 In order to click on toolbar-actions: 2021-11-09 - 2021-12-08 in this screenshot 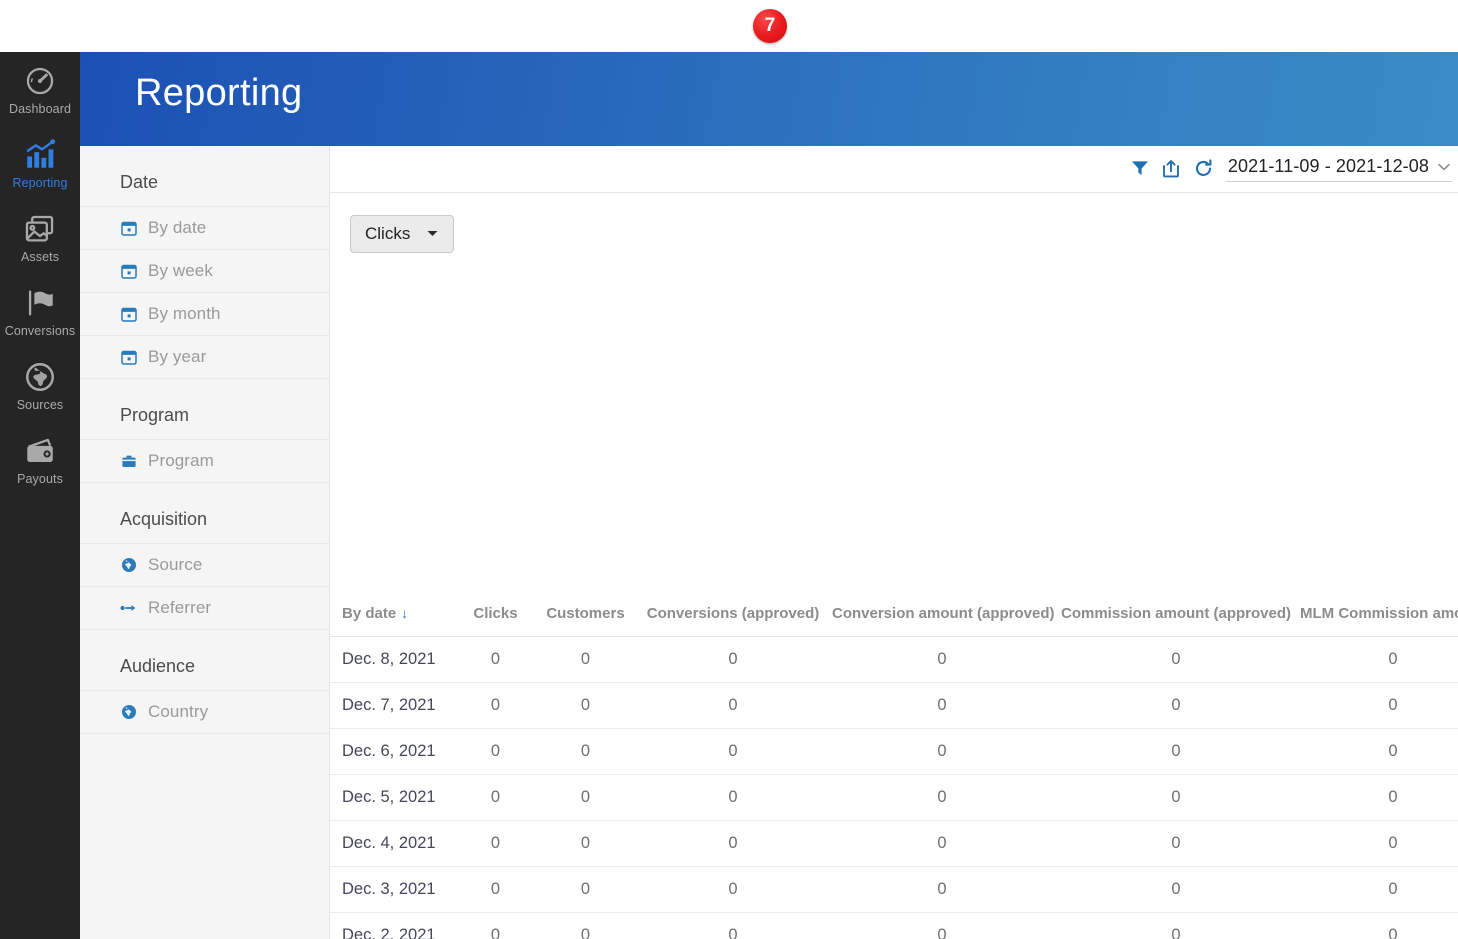, I will do `click(1288, 168)`.